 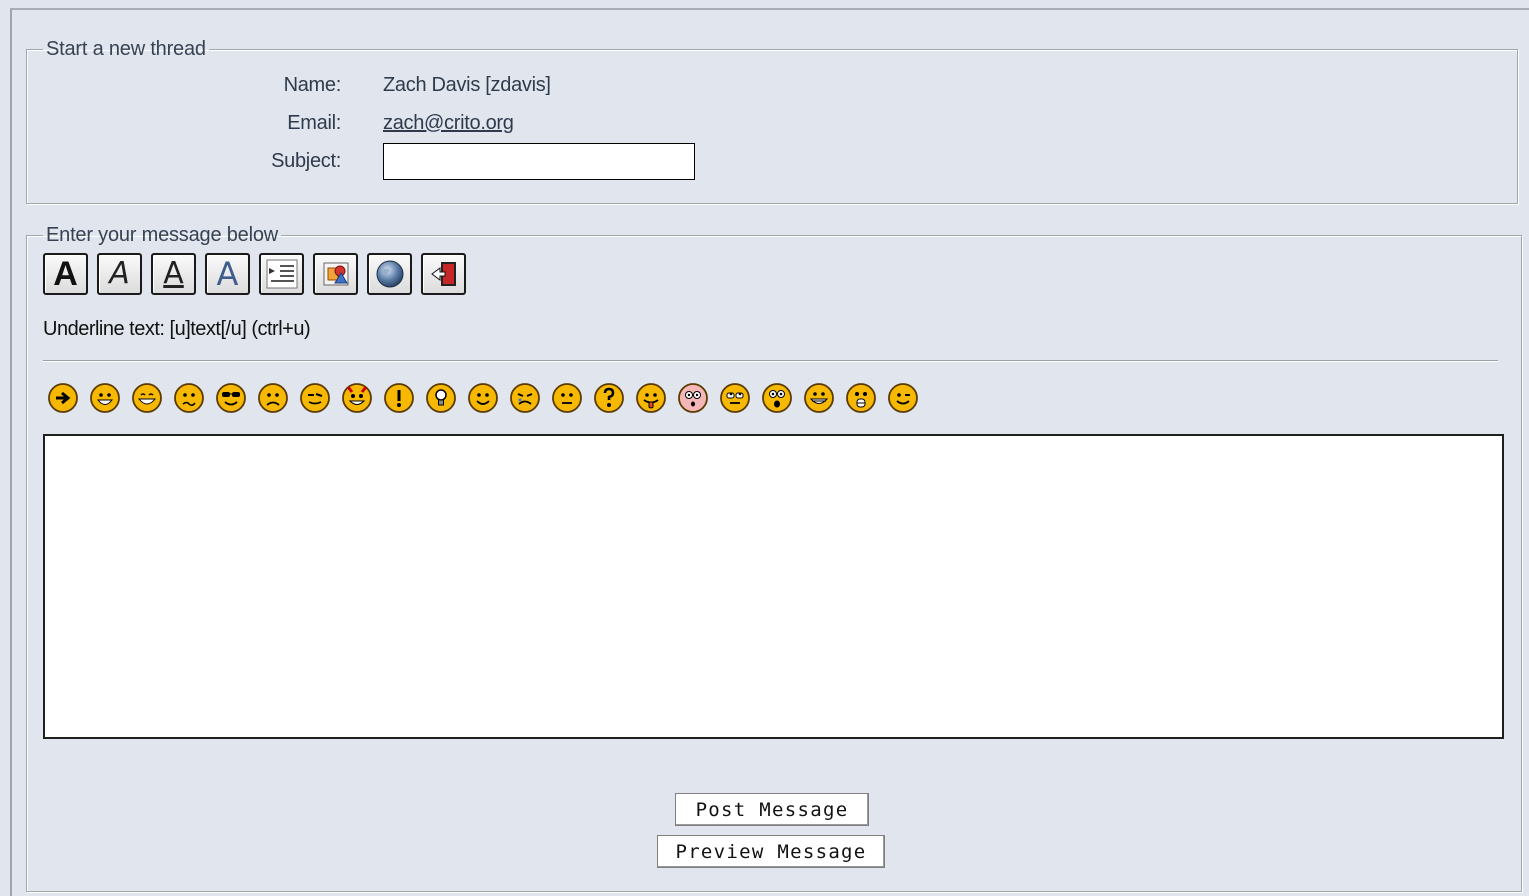 What do you see at coordinates (861, 398) in the screenshot?
I see `smiley-eek-icon` at bounding box center [861, 398].